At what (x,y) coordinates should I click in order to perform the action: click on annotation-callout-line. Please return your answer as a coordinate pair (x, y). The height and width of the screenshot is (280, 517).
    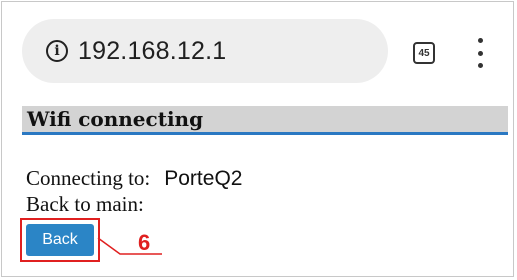
    Looking at the image, I should click on (129, 246).